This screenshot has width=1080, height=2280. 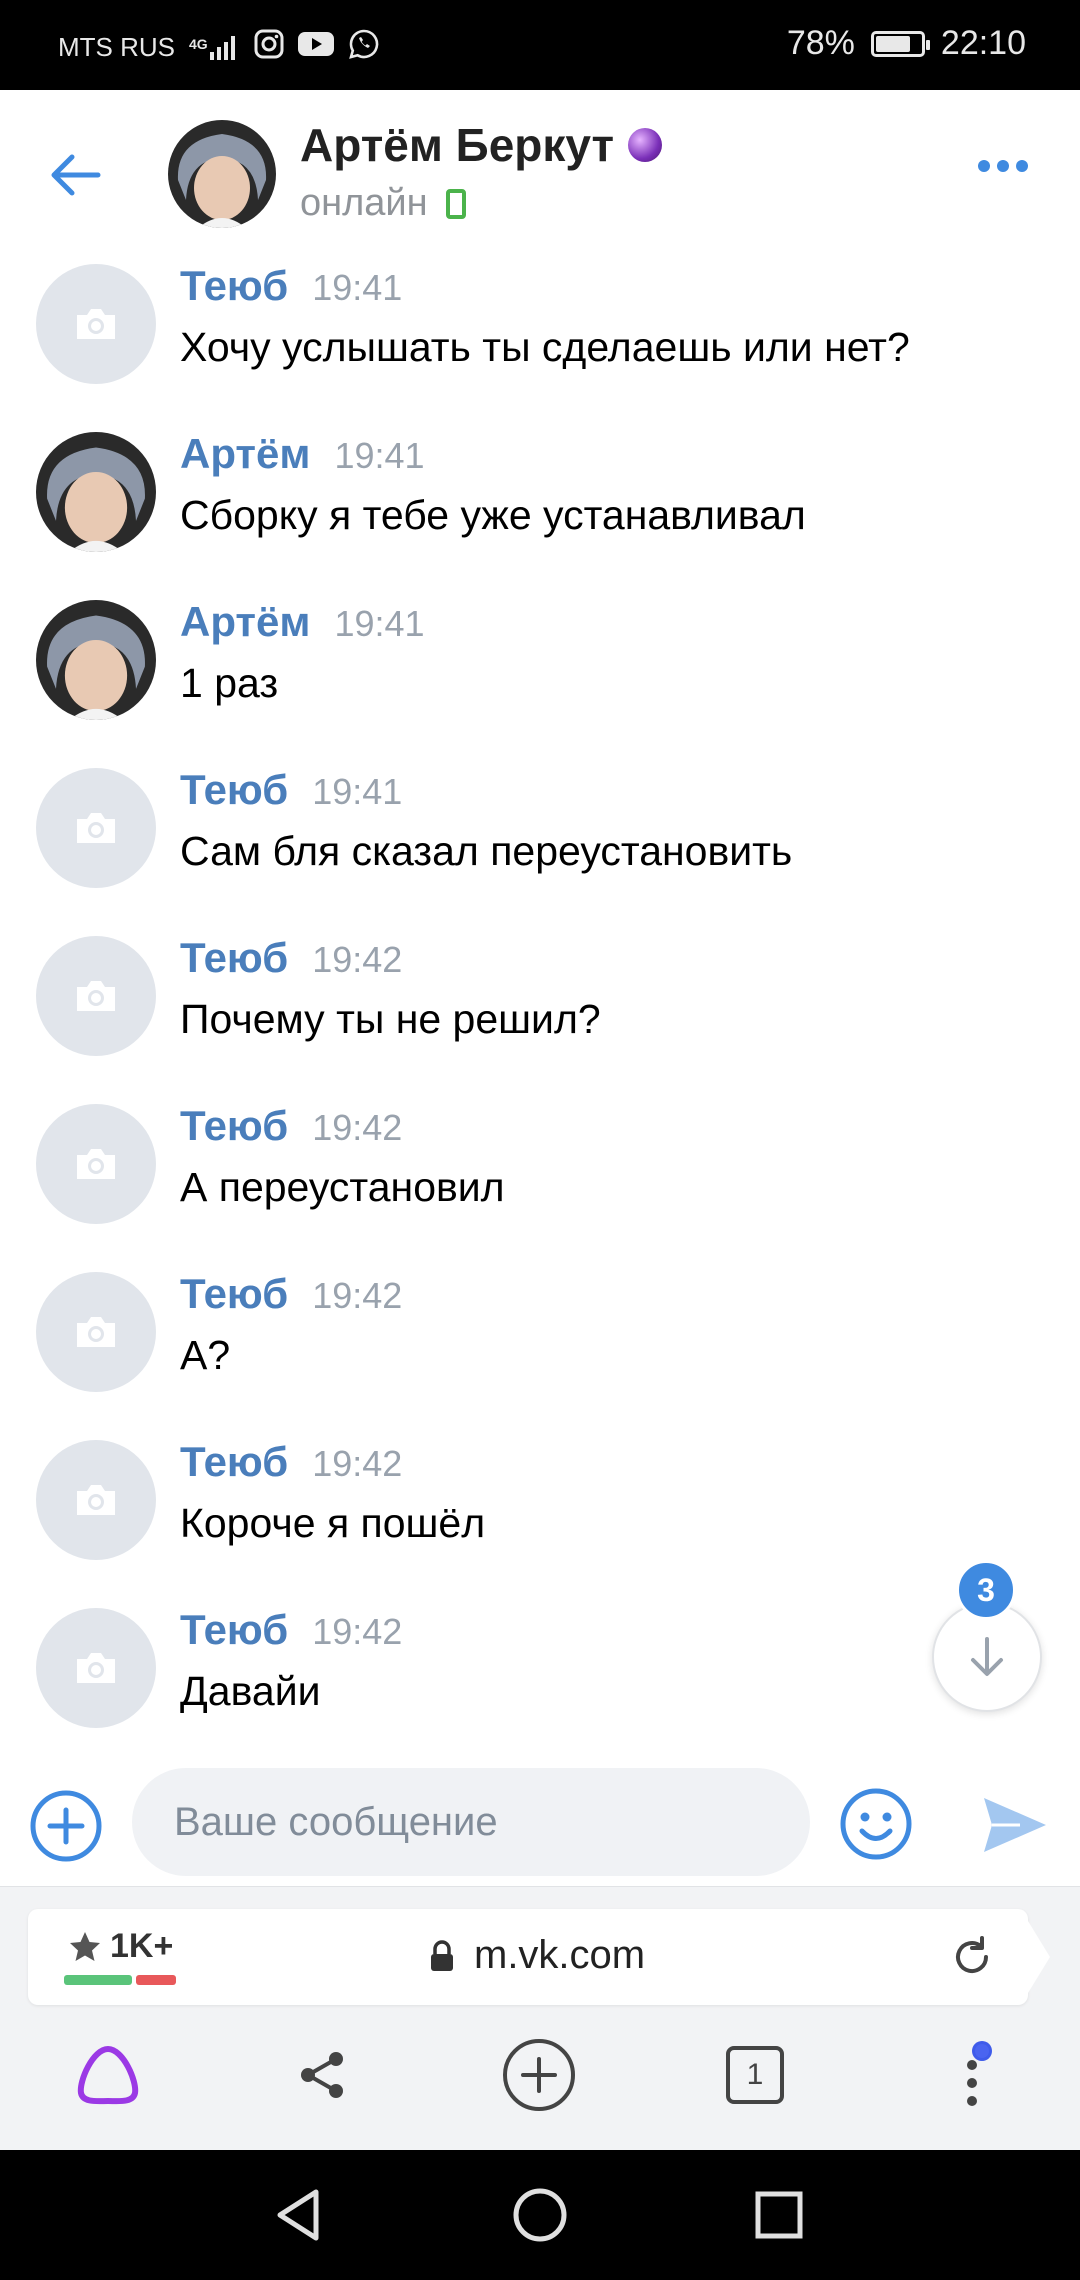 I want to click on address-bar: 1K+ m.vk.com, so click(x=539, y=1957).